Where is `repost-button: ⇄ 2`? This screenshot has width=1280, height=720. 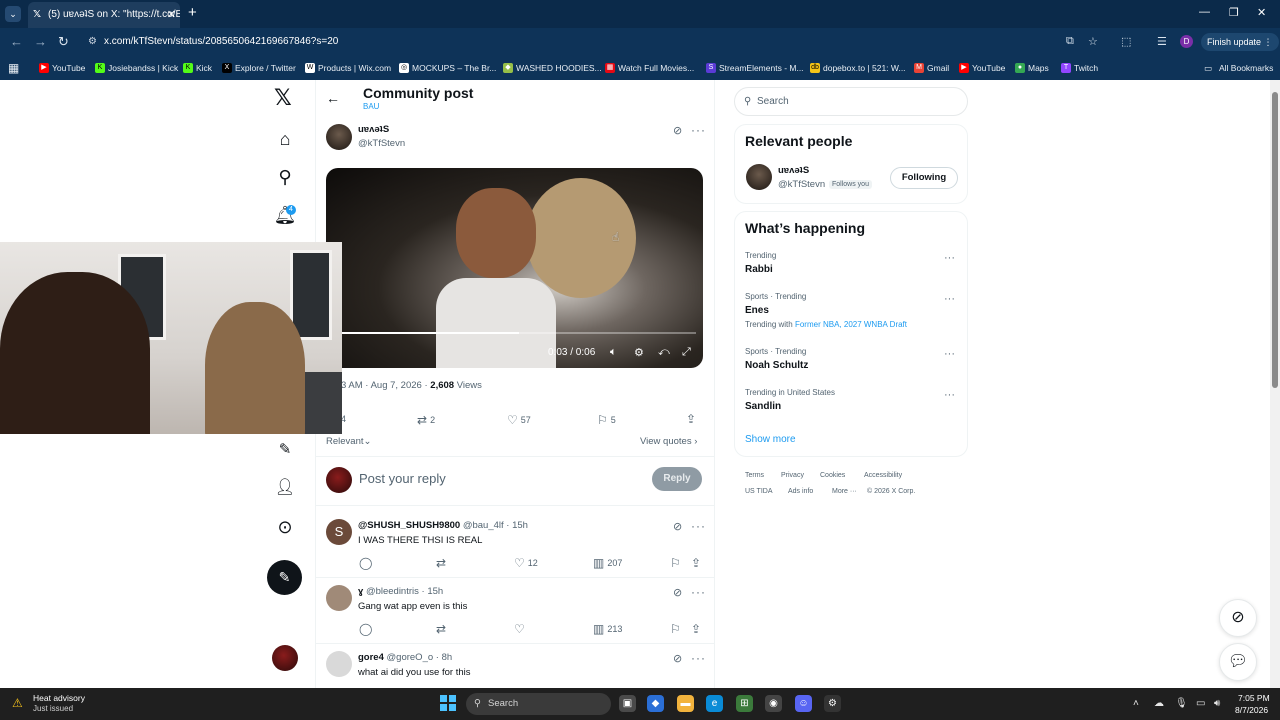
repost-button: ⇄ 2 is located at coordinates (426, 420).